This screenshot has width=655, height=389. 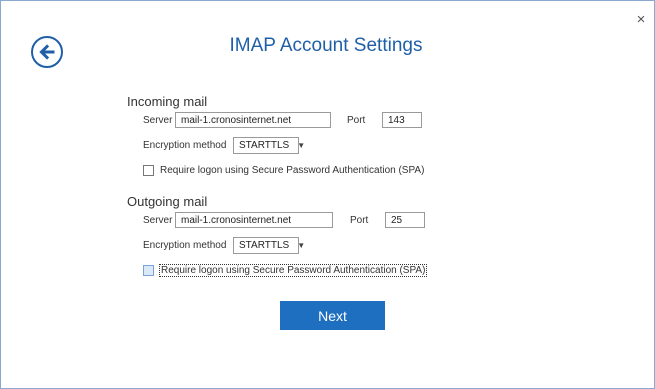 I want to click on incoming-server-label: Server, so click(x=158, y=120).